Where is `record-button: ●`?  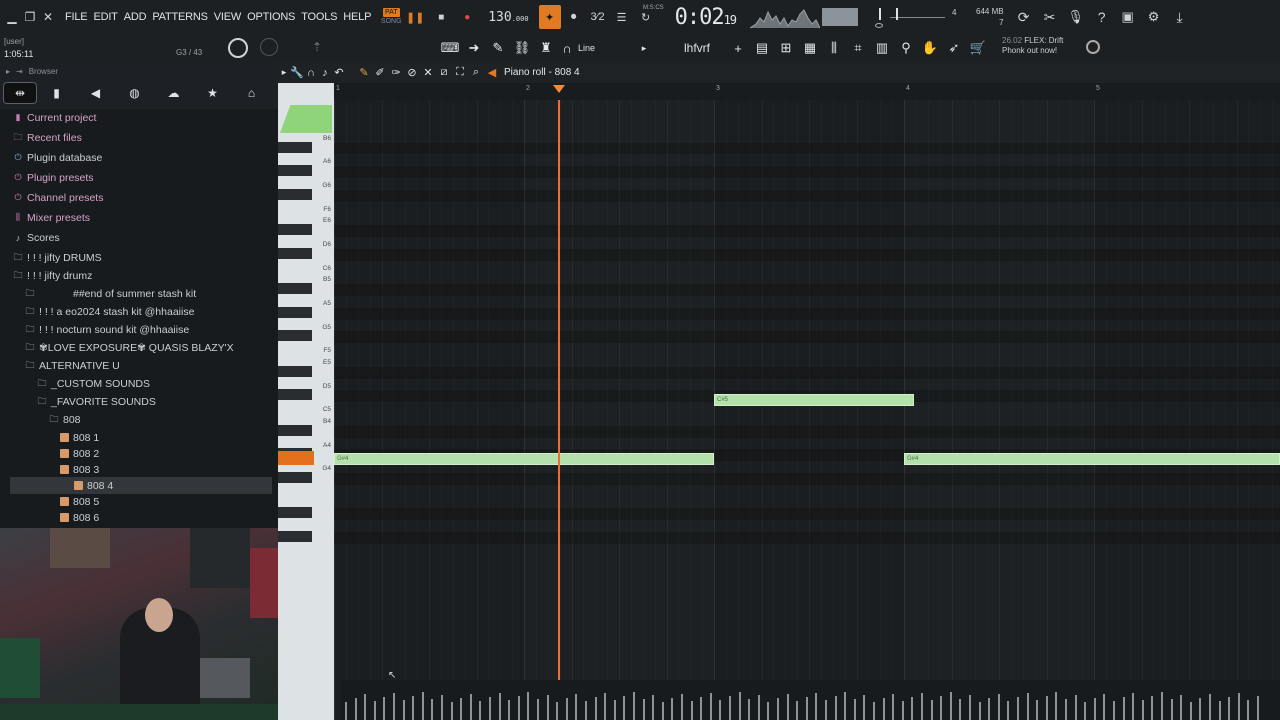 record-button: ● is located at coordinates (467, 17).